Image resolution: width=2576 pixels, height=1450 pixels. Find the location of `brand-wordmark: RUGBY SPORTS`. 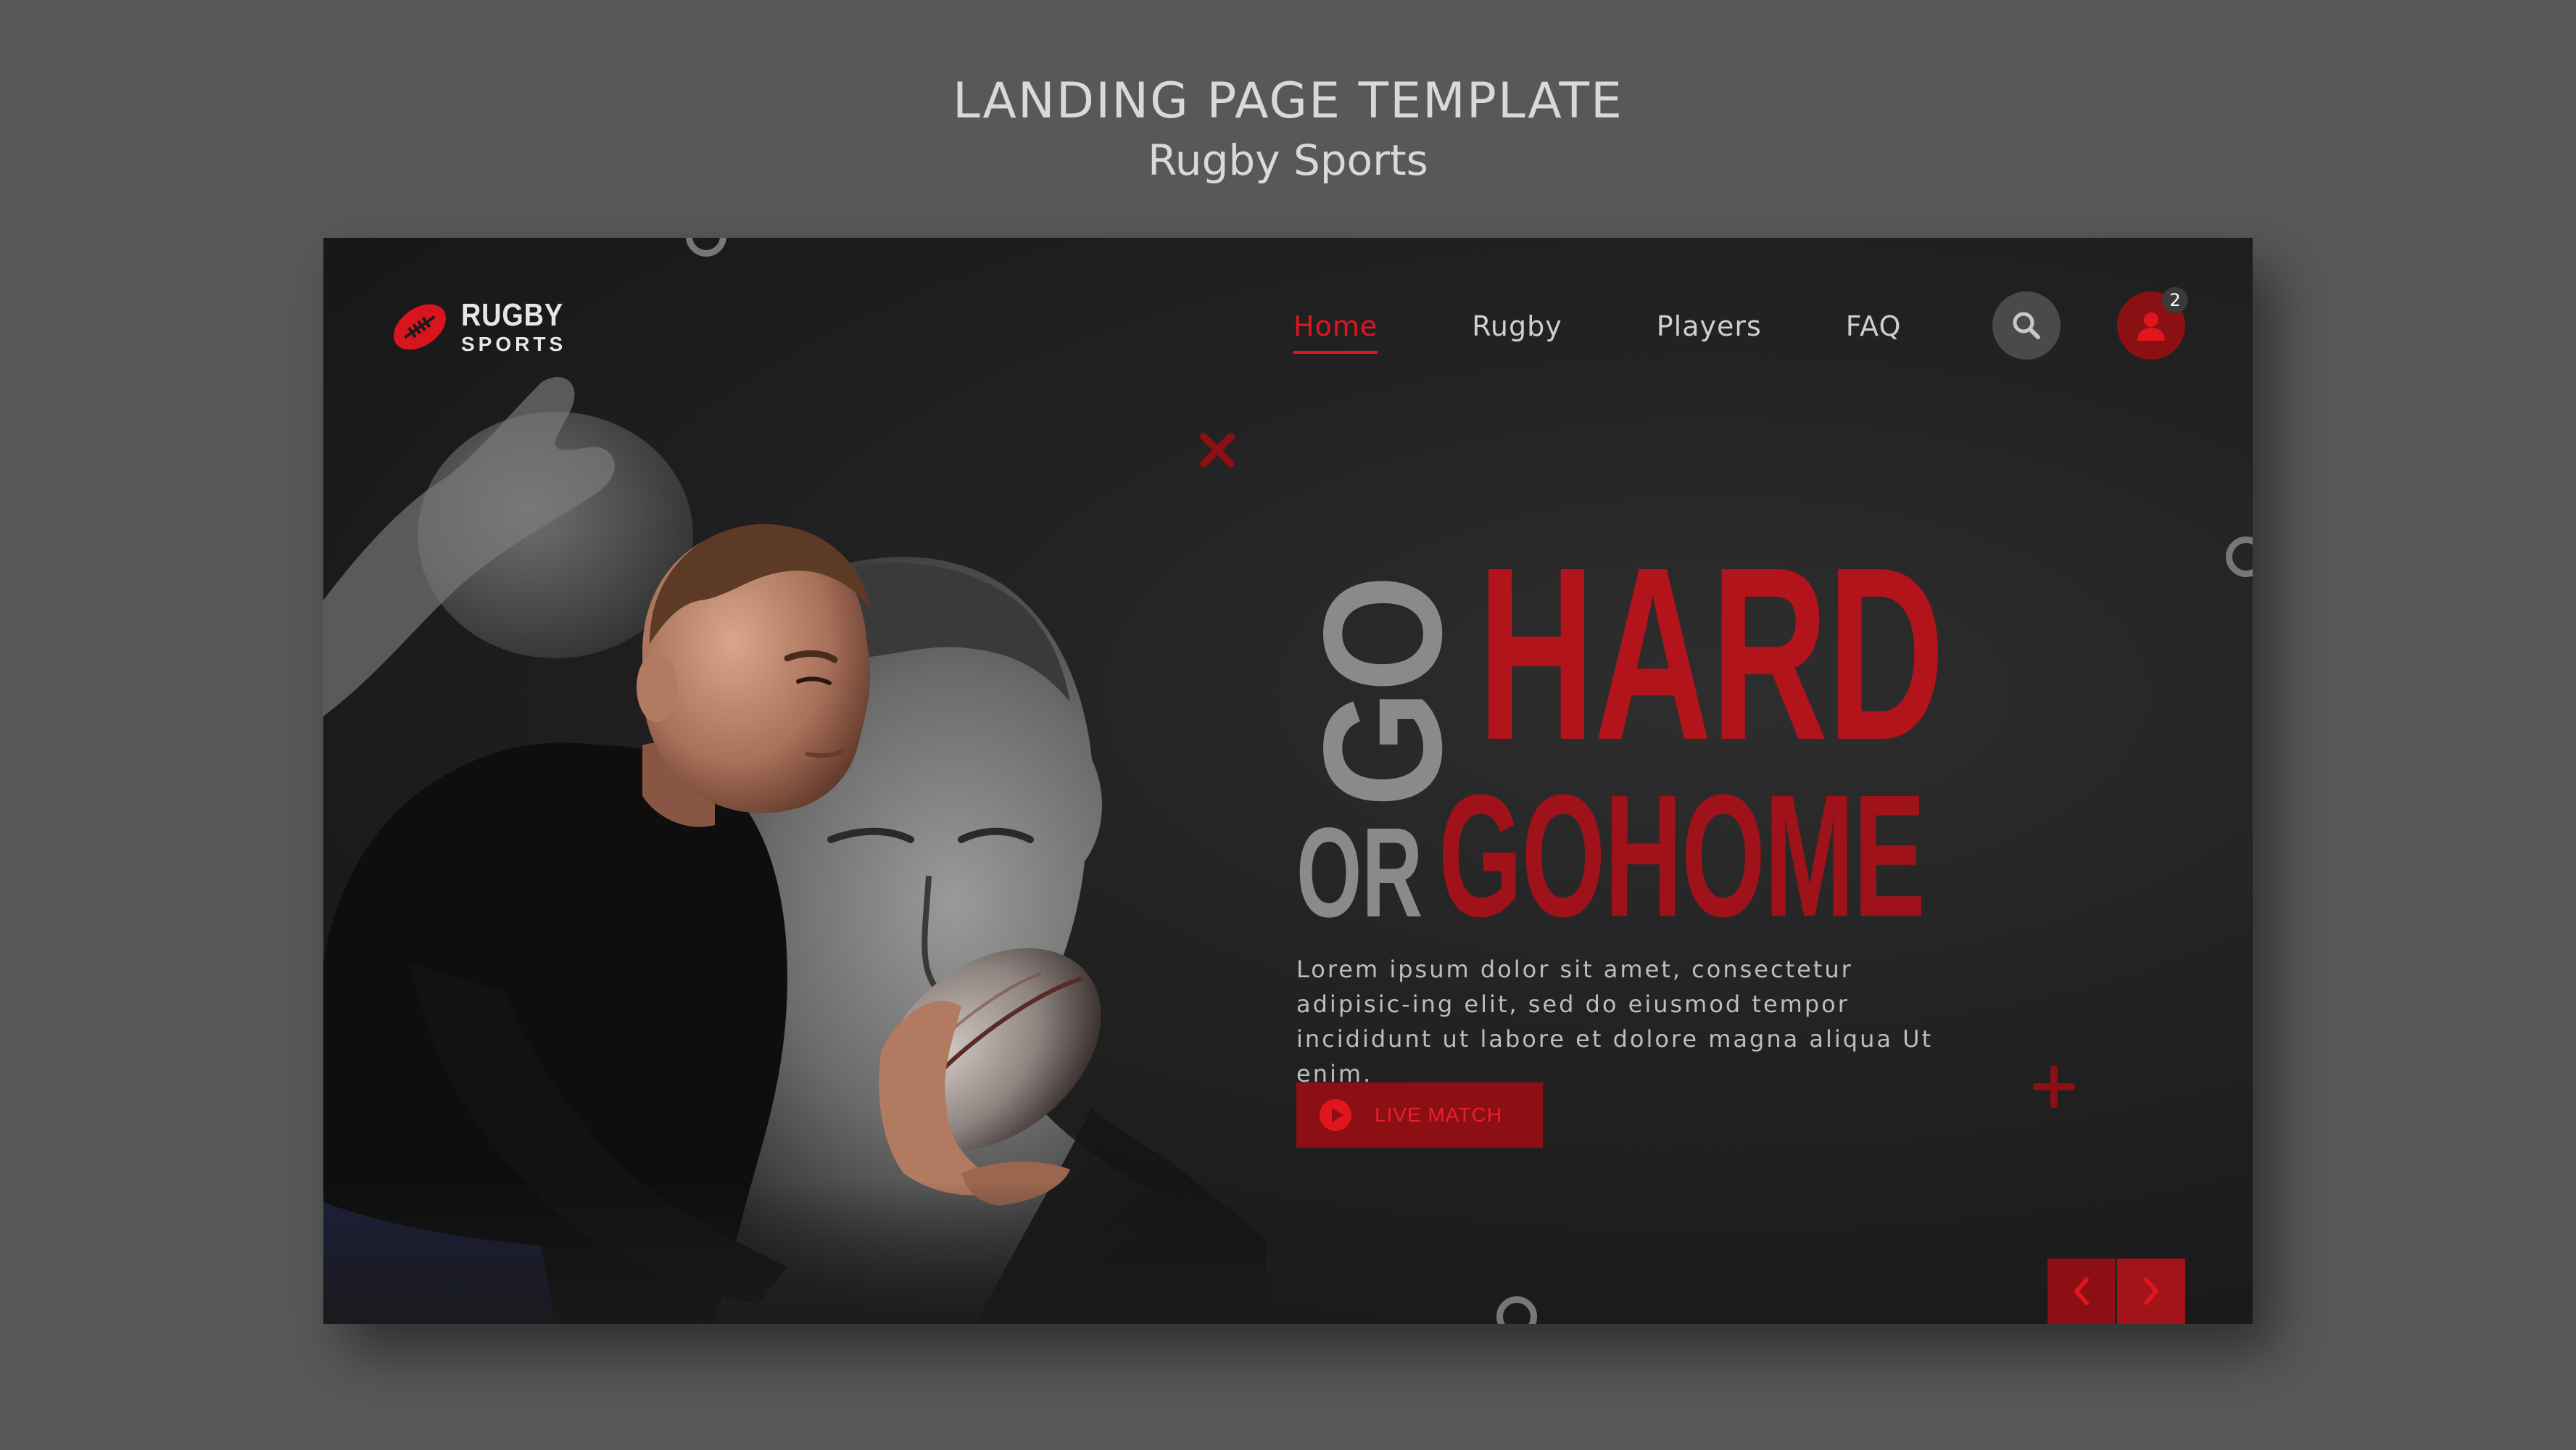

brand-wordmark: RUGBY SPORTS is located at coordinates (520, 327).